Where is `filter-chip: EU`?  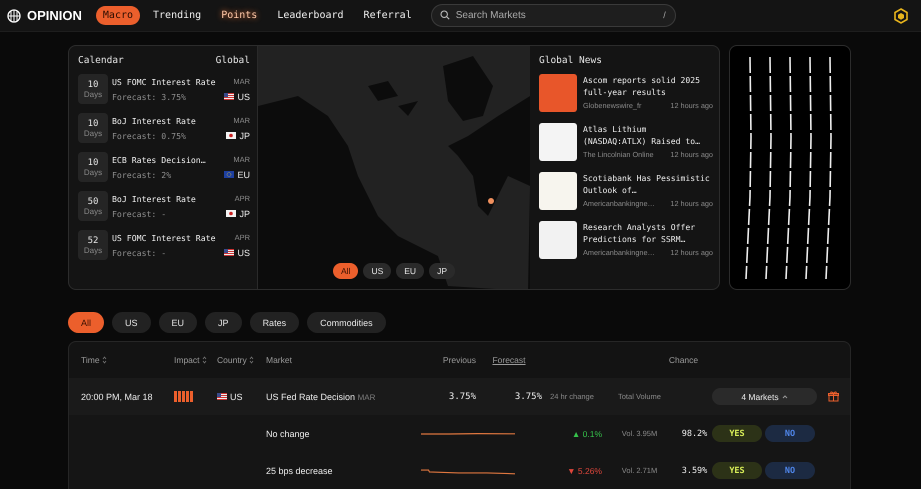 filter-chip: EU is located at coordinates (178, 322).